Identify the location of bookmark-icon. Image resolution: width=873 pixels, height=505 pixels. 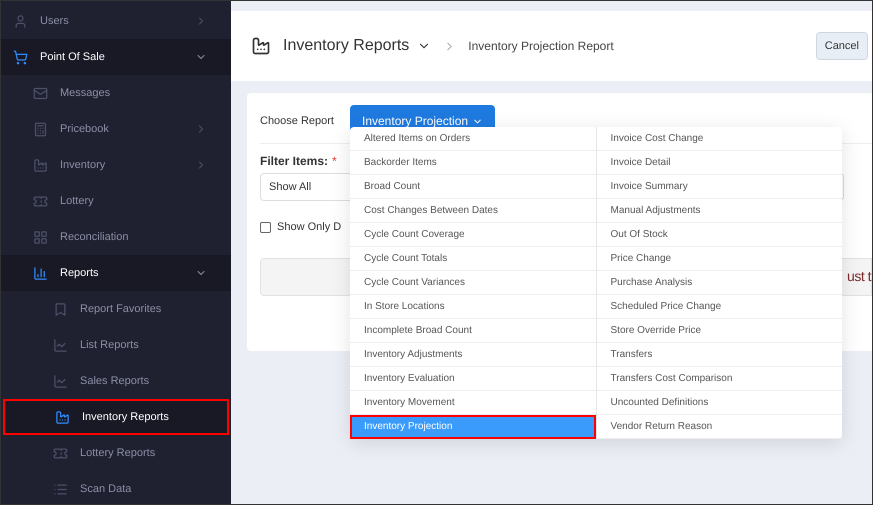
(60, 309).